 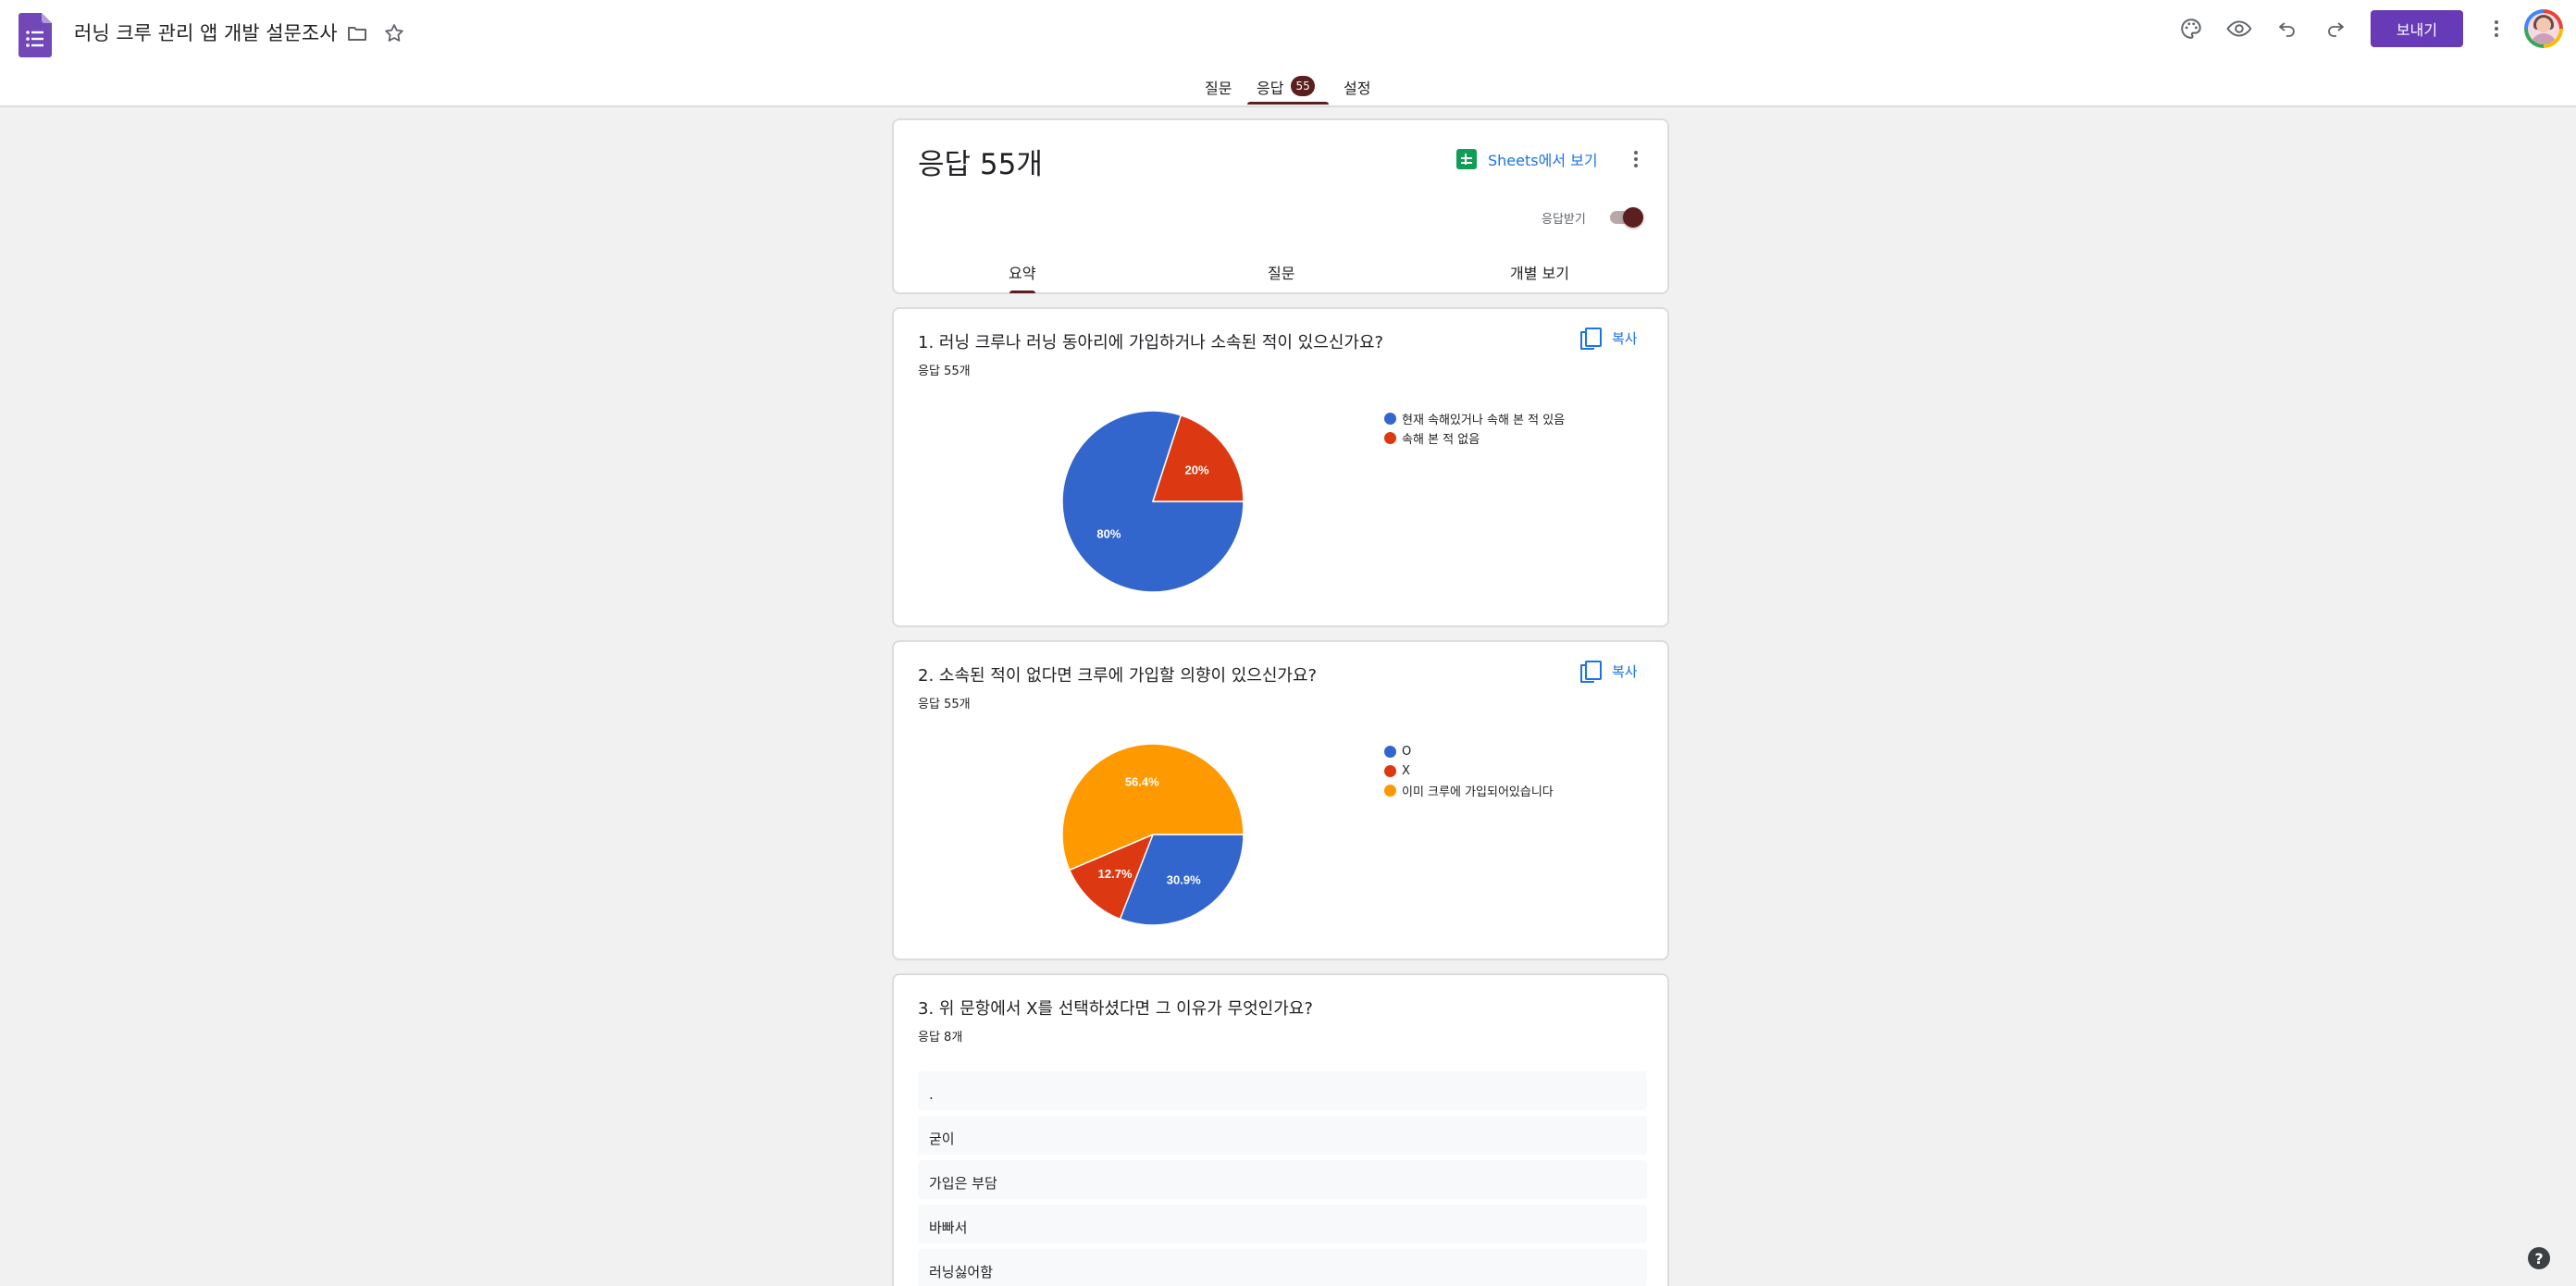 What do you see at coordinates (1281, 272) in the screenshot?
I see `subtab-question: 질문` at bounding box center [1281, 272].